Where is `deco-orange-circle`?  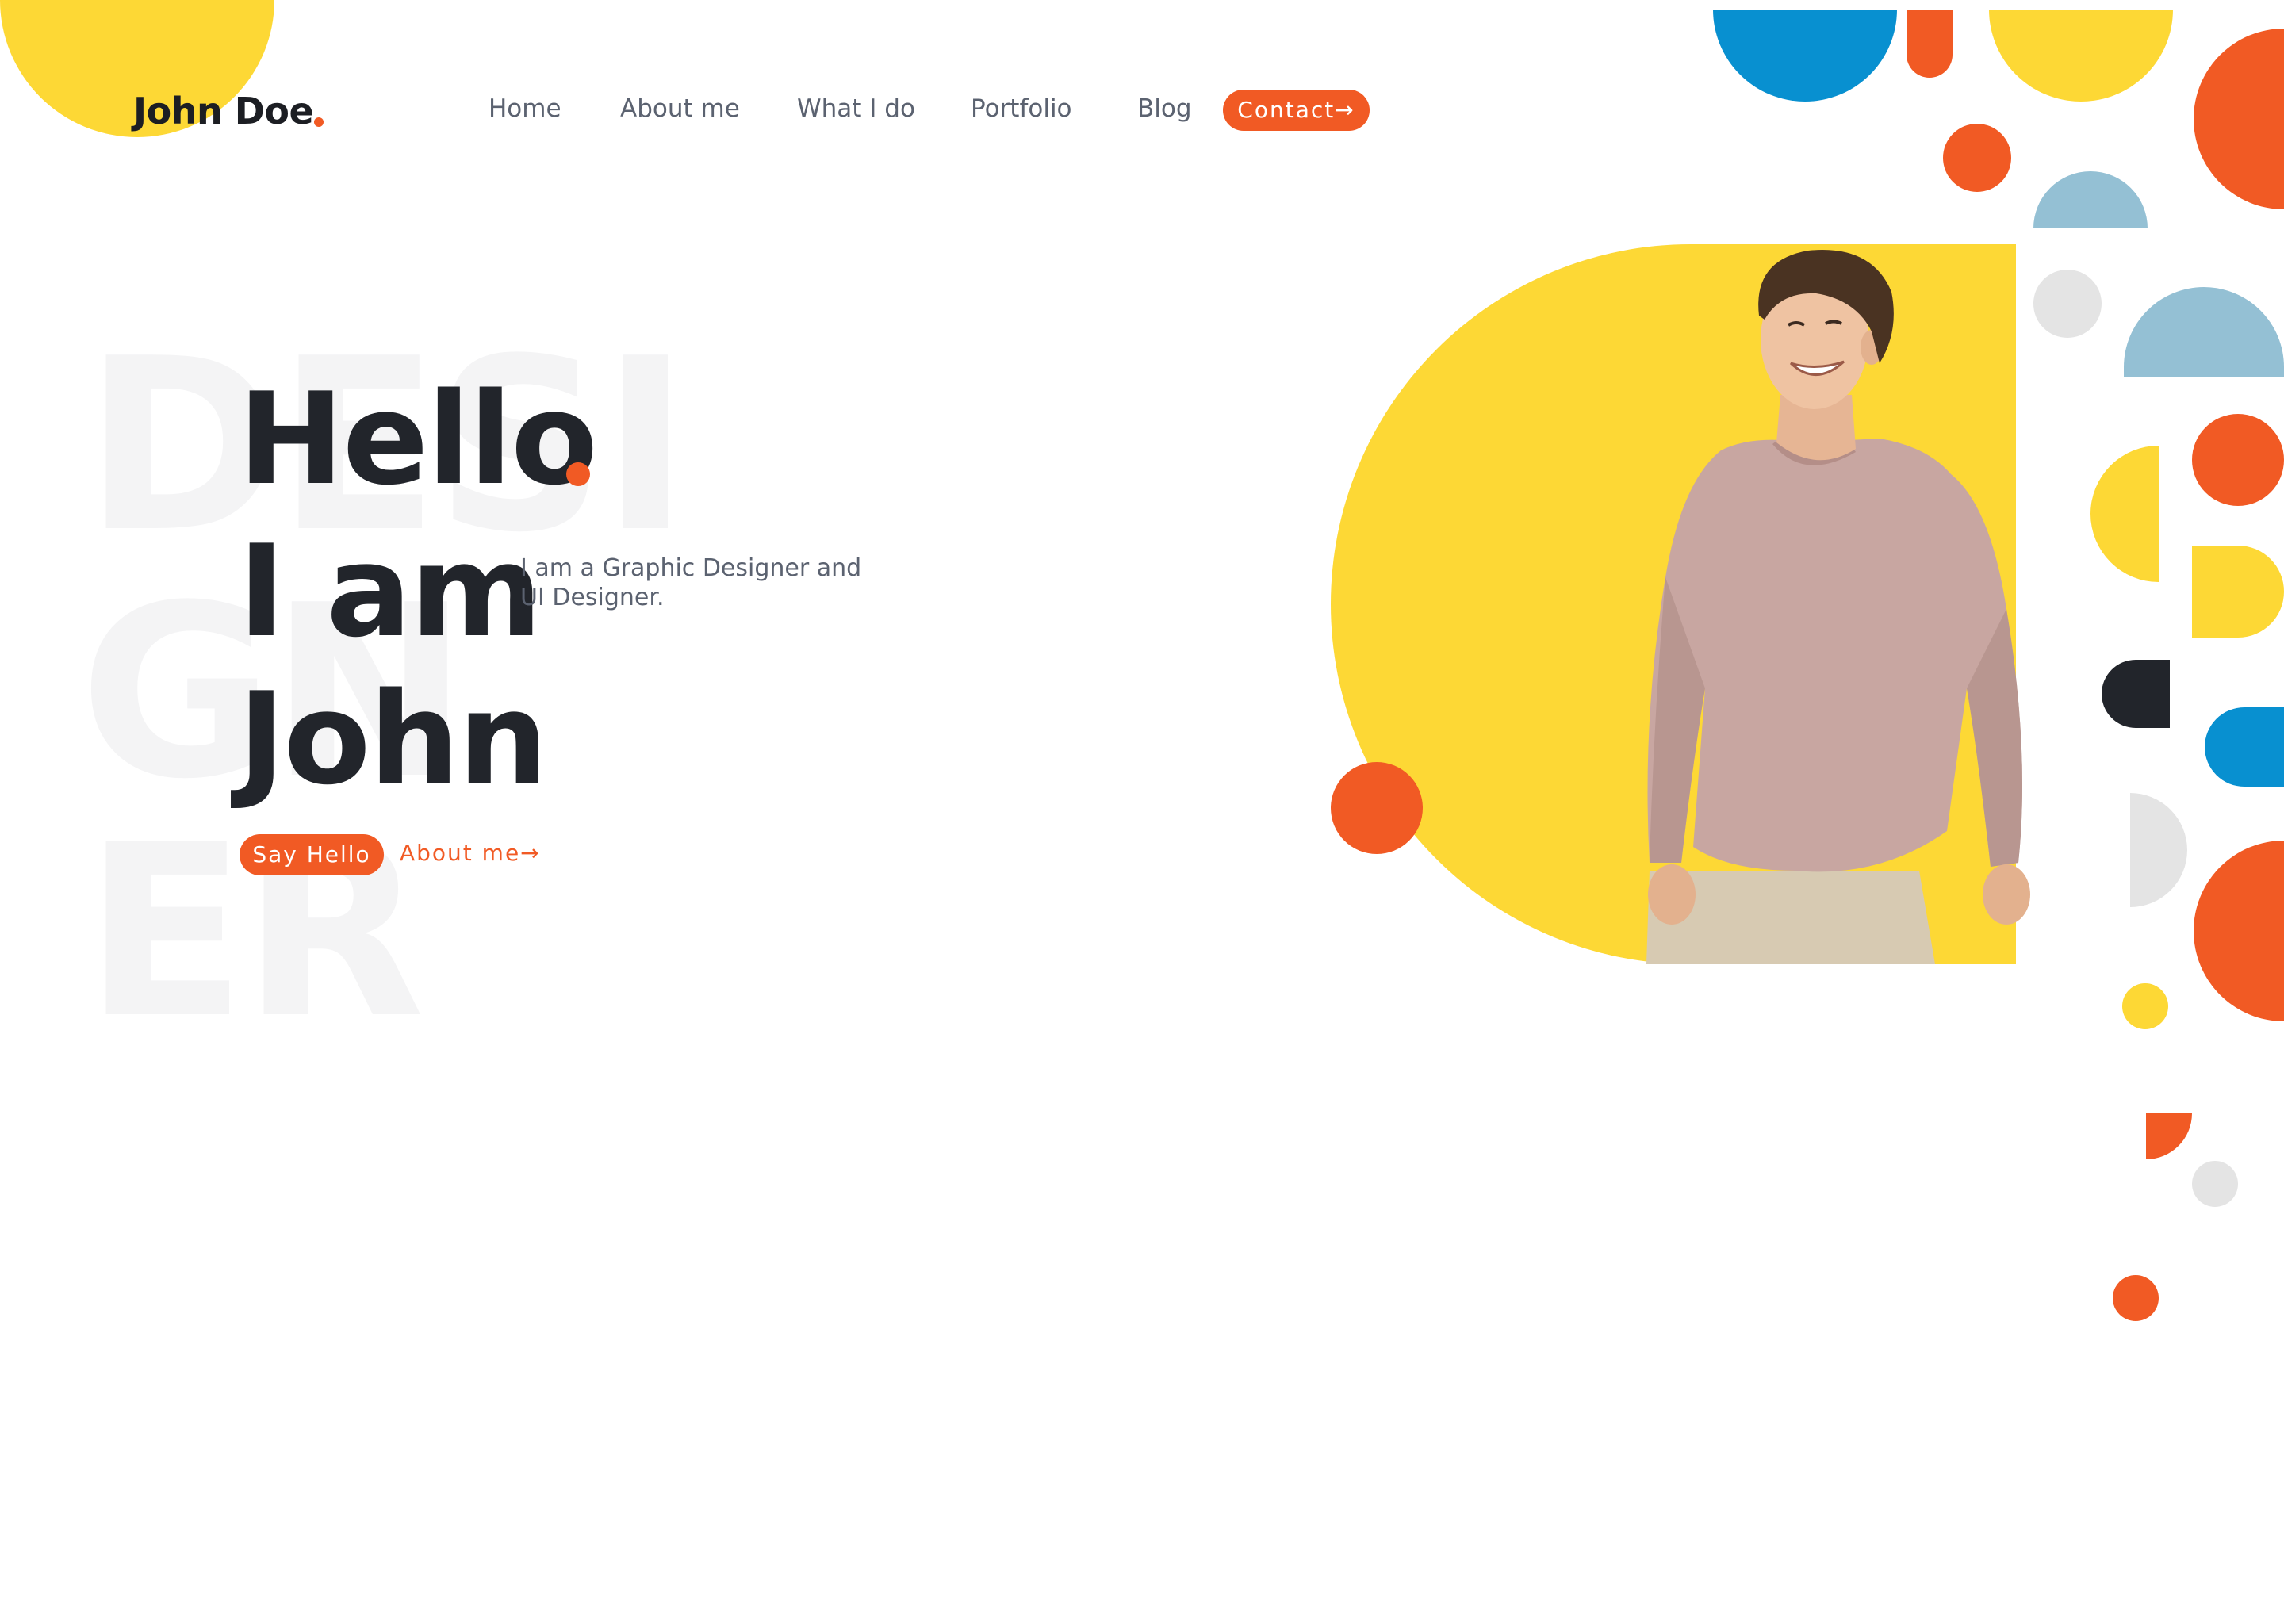 deco-orange-circle is located at coordinates (1977, 158).